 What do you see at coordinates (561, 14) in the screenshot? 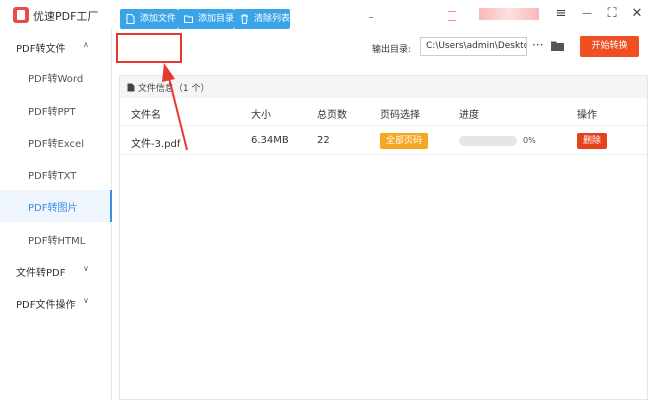
I see `menu-icon: ≡` at bounding box center [561, 14].